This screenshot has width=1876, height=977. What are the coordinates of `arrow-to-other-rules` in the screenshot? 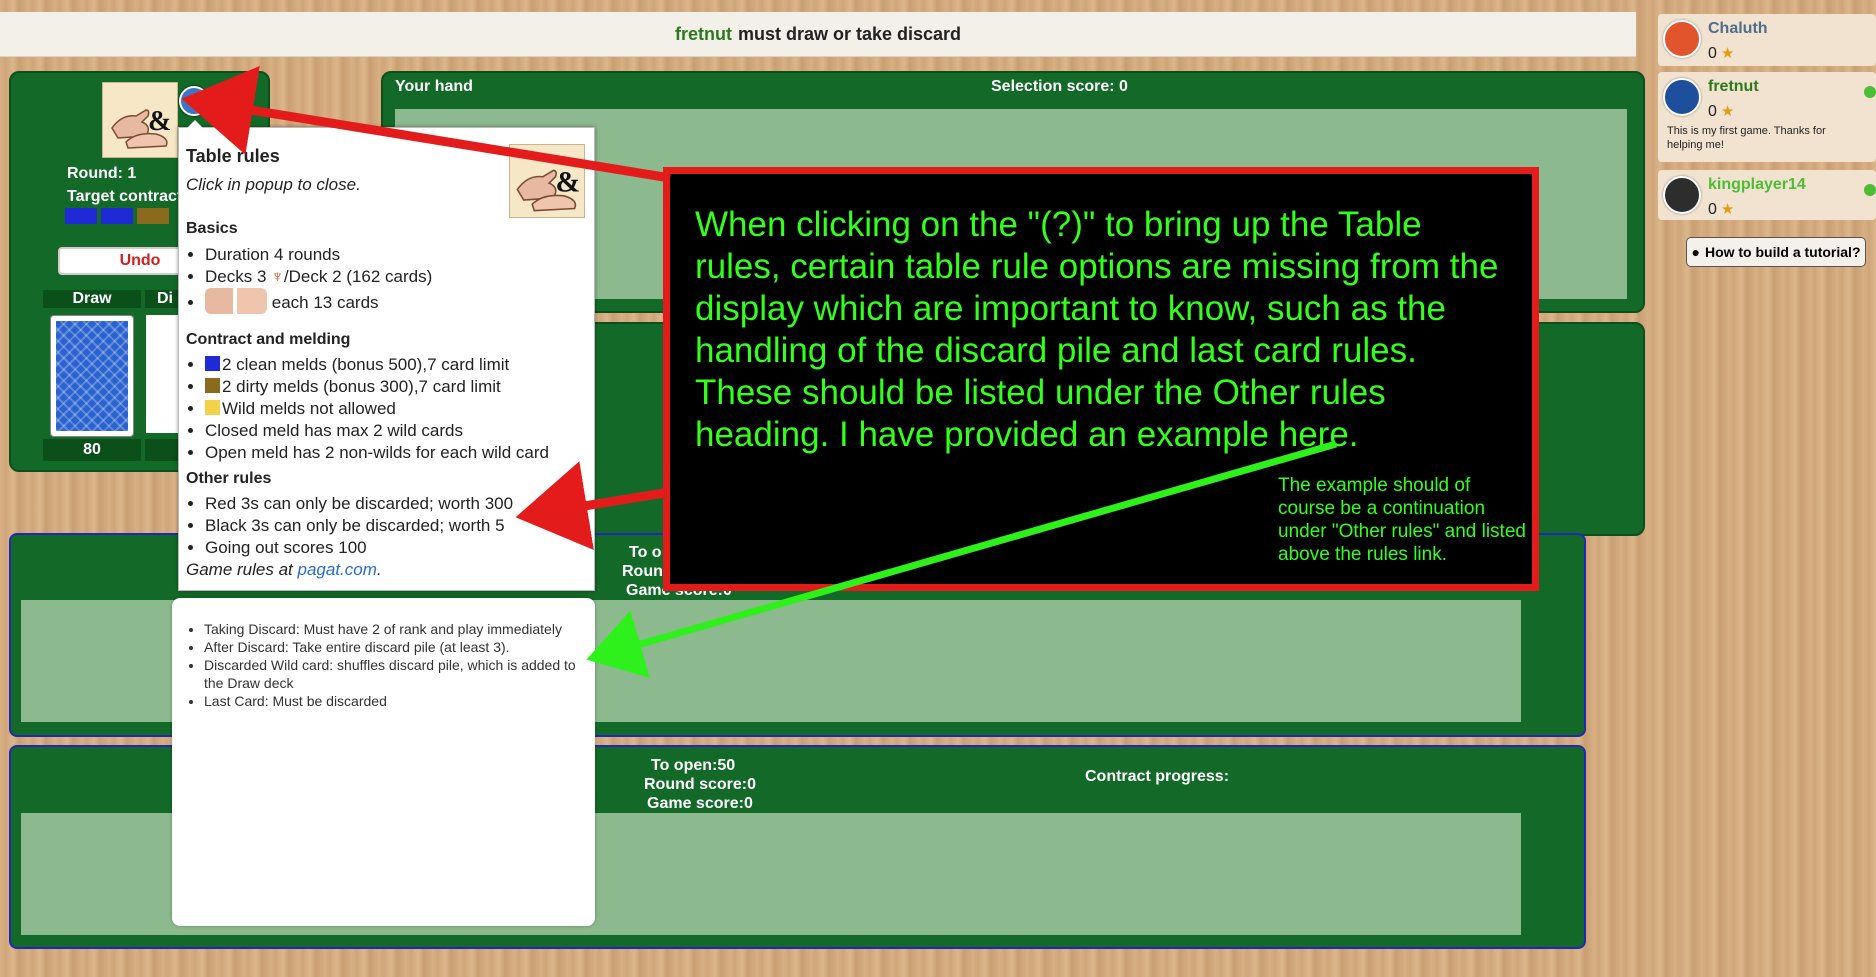 It's located at (590, 506).